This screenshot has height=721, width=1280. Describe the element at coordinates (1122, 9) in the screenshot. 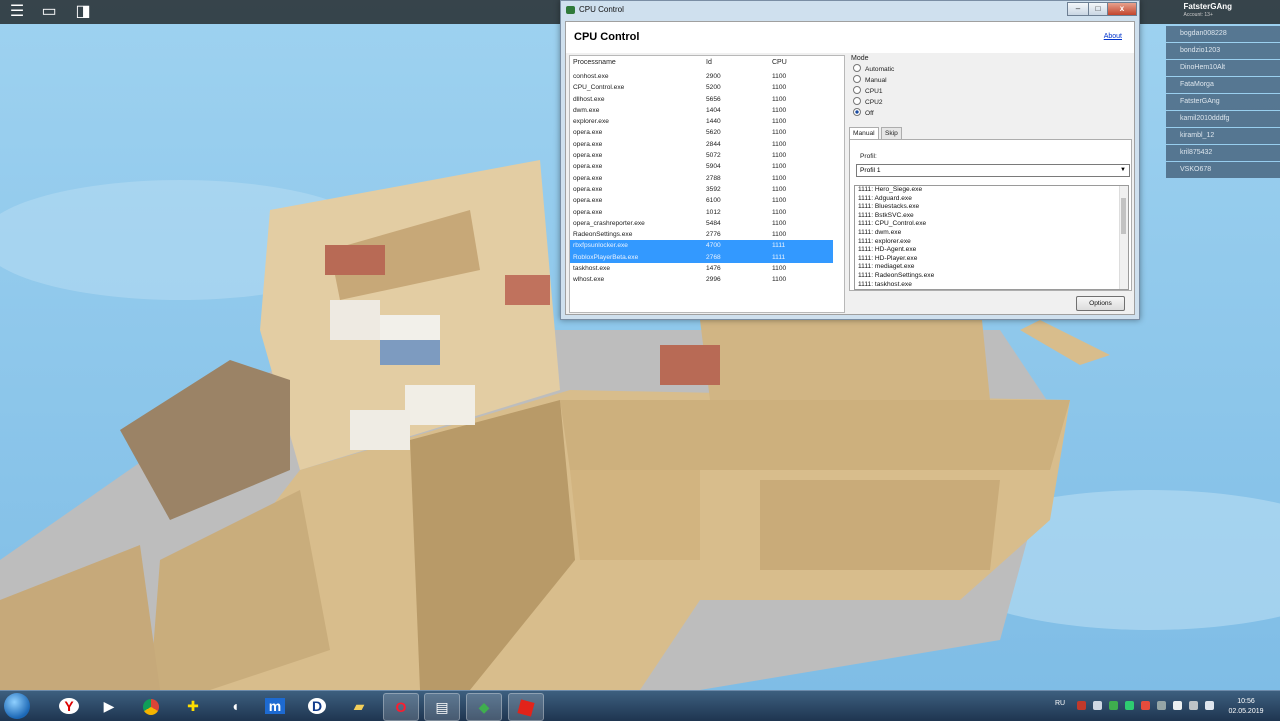

I see `close-button: x` at that location.